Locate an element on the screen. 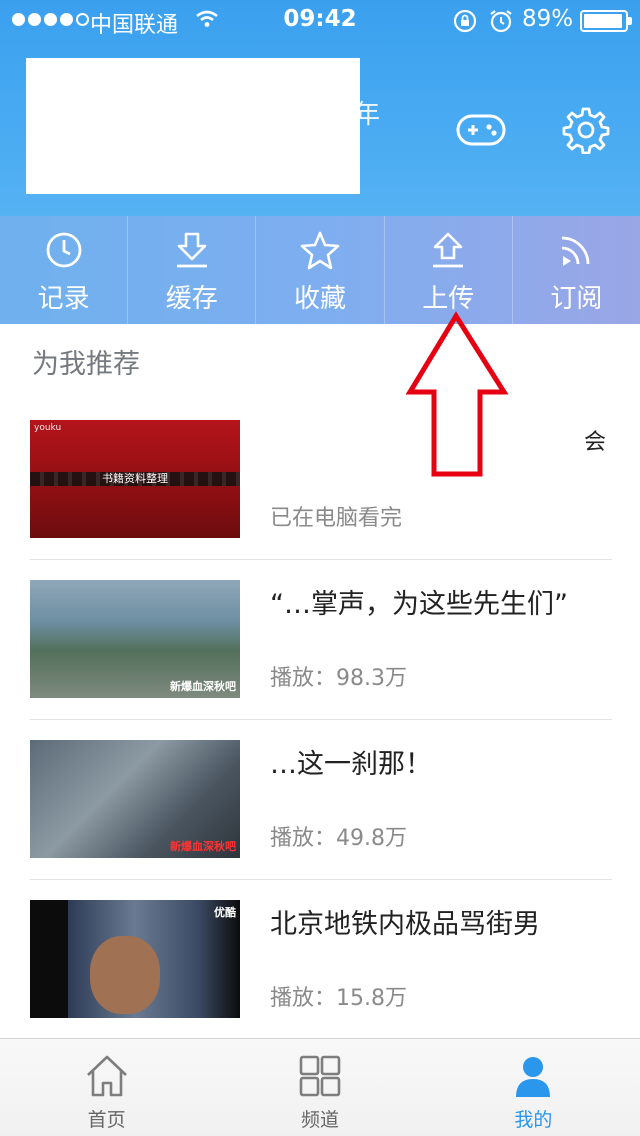 This screenshot has height=1136, width=640. quick-action-label: 订阅 is located at coordinates (576, 299).